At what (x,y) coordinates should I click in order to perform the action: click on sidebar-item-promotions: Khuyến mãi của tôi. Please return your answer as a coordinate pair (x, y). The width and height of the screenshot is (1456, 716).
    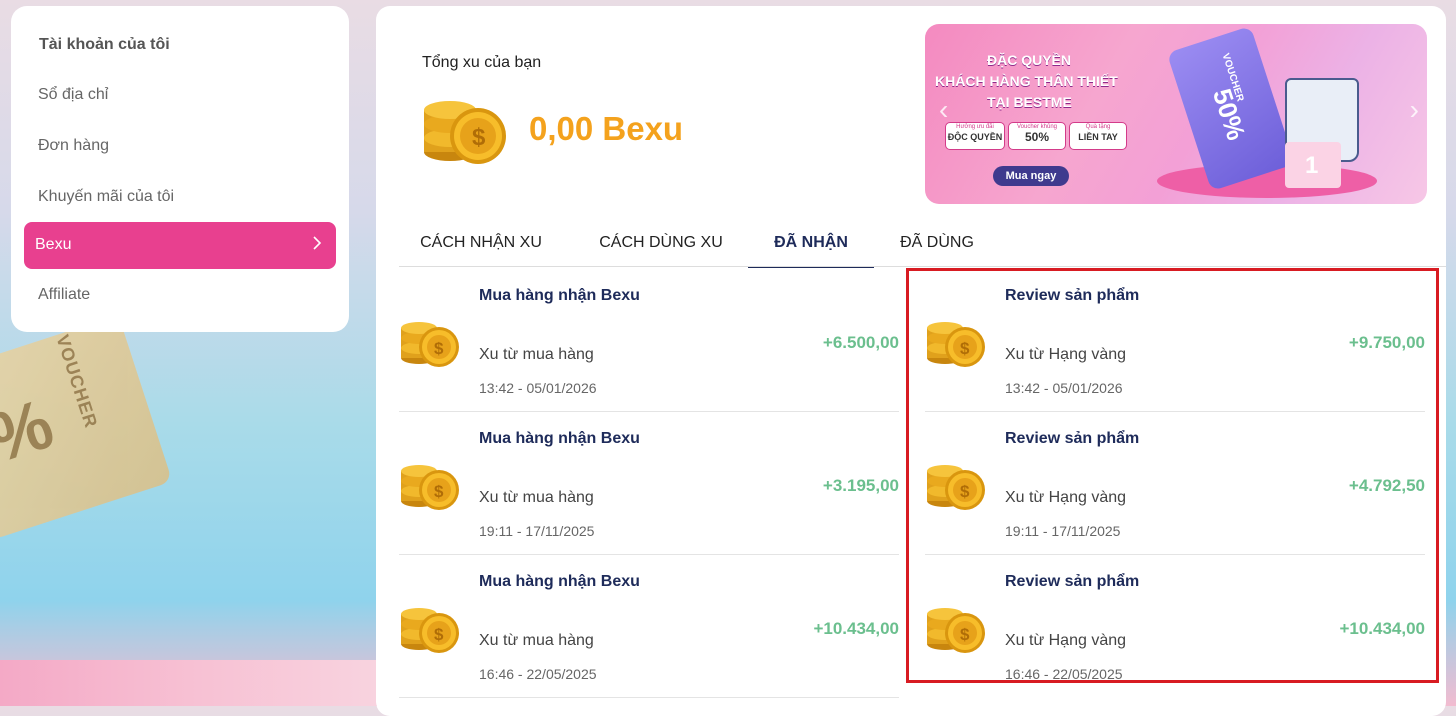
    Looking at the image, I should click on (106, 197).